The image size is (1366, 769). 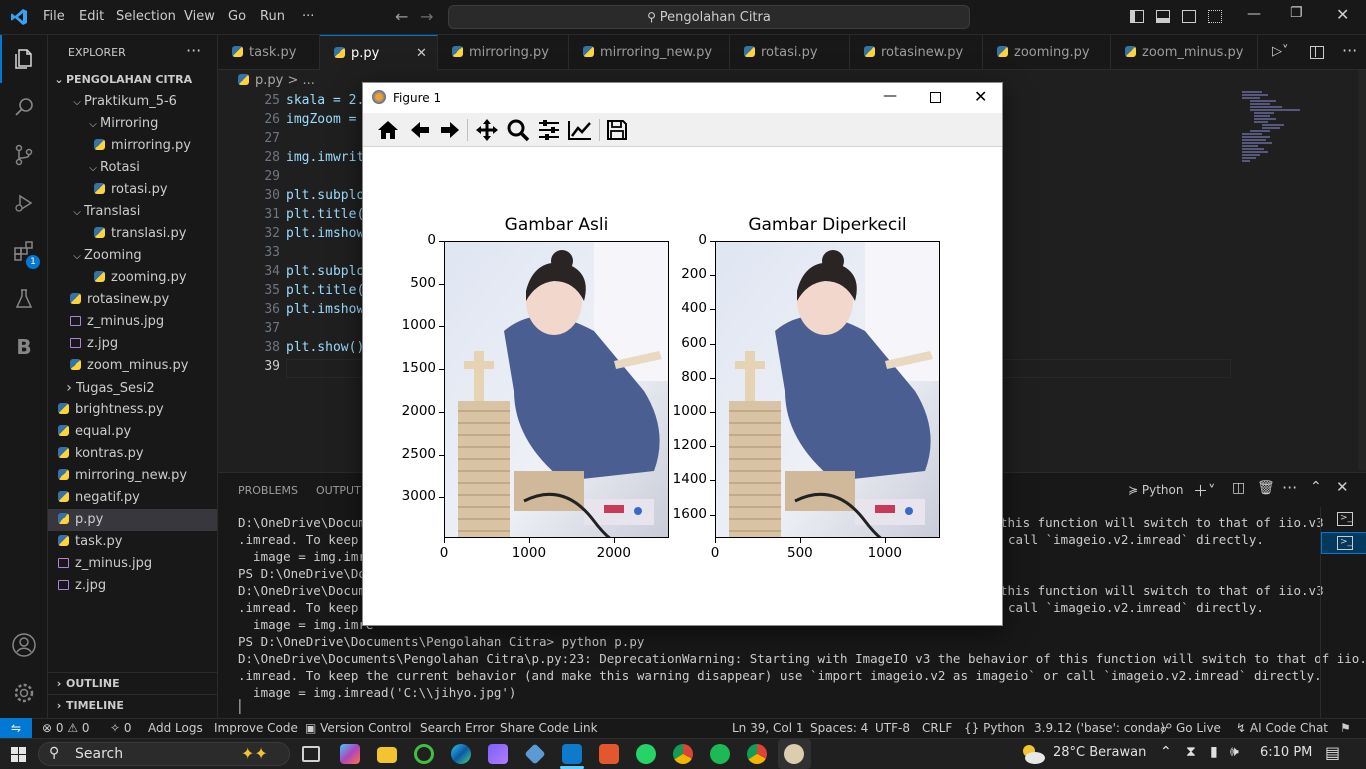 I want to click on search-error-button: Search Error, so click(x=457, y=728).